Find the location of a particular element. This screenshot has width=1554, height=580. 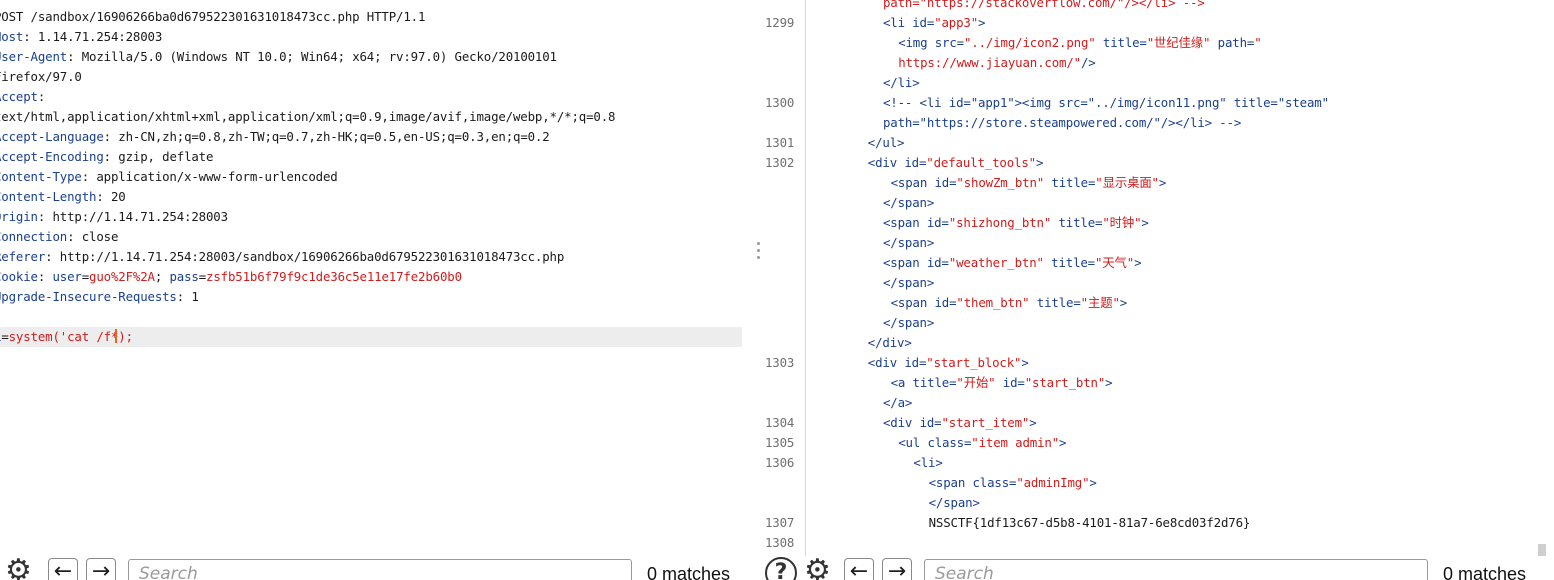

code-token: "start_btn" is located at coordinates (1065, 382).